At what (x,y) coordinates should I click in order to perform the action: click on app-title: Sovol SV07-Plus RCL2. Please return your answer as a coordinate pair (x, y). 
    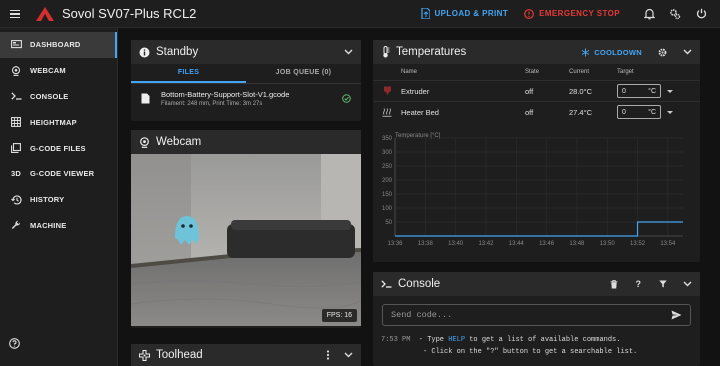
    Looking at the image, I should click on (129, 13).